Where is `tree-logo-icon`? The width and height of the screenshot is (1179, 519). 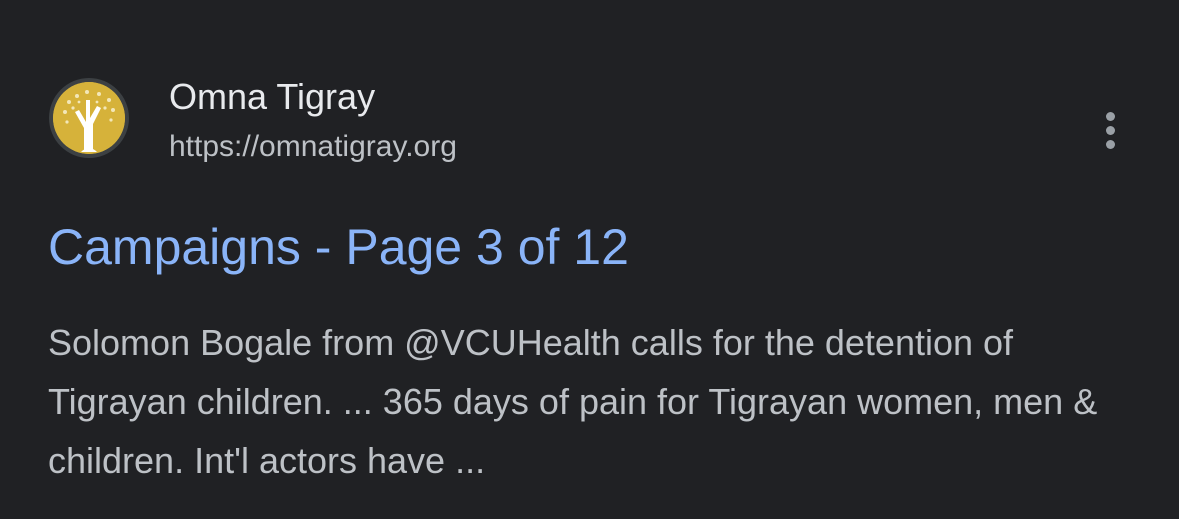
tree-logo-icon is located at coordinates (89, 118).